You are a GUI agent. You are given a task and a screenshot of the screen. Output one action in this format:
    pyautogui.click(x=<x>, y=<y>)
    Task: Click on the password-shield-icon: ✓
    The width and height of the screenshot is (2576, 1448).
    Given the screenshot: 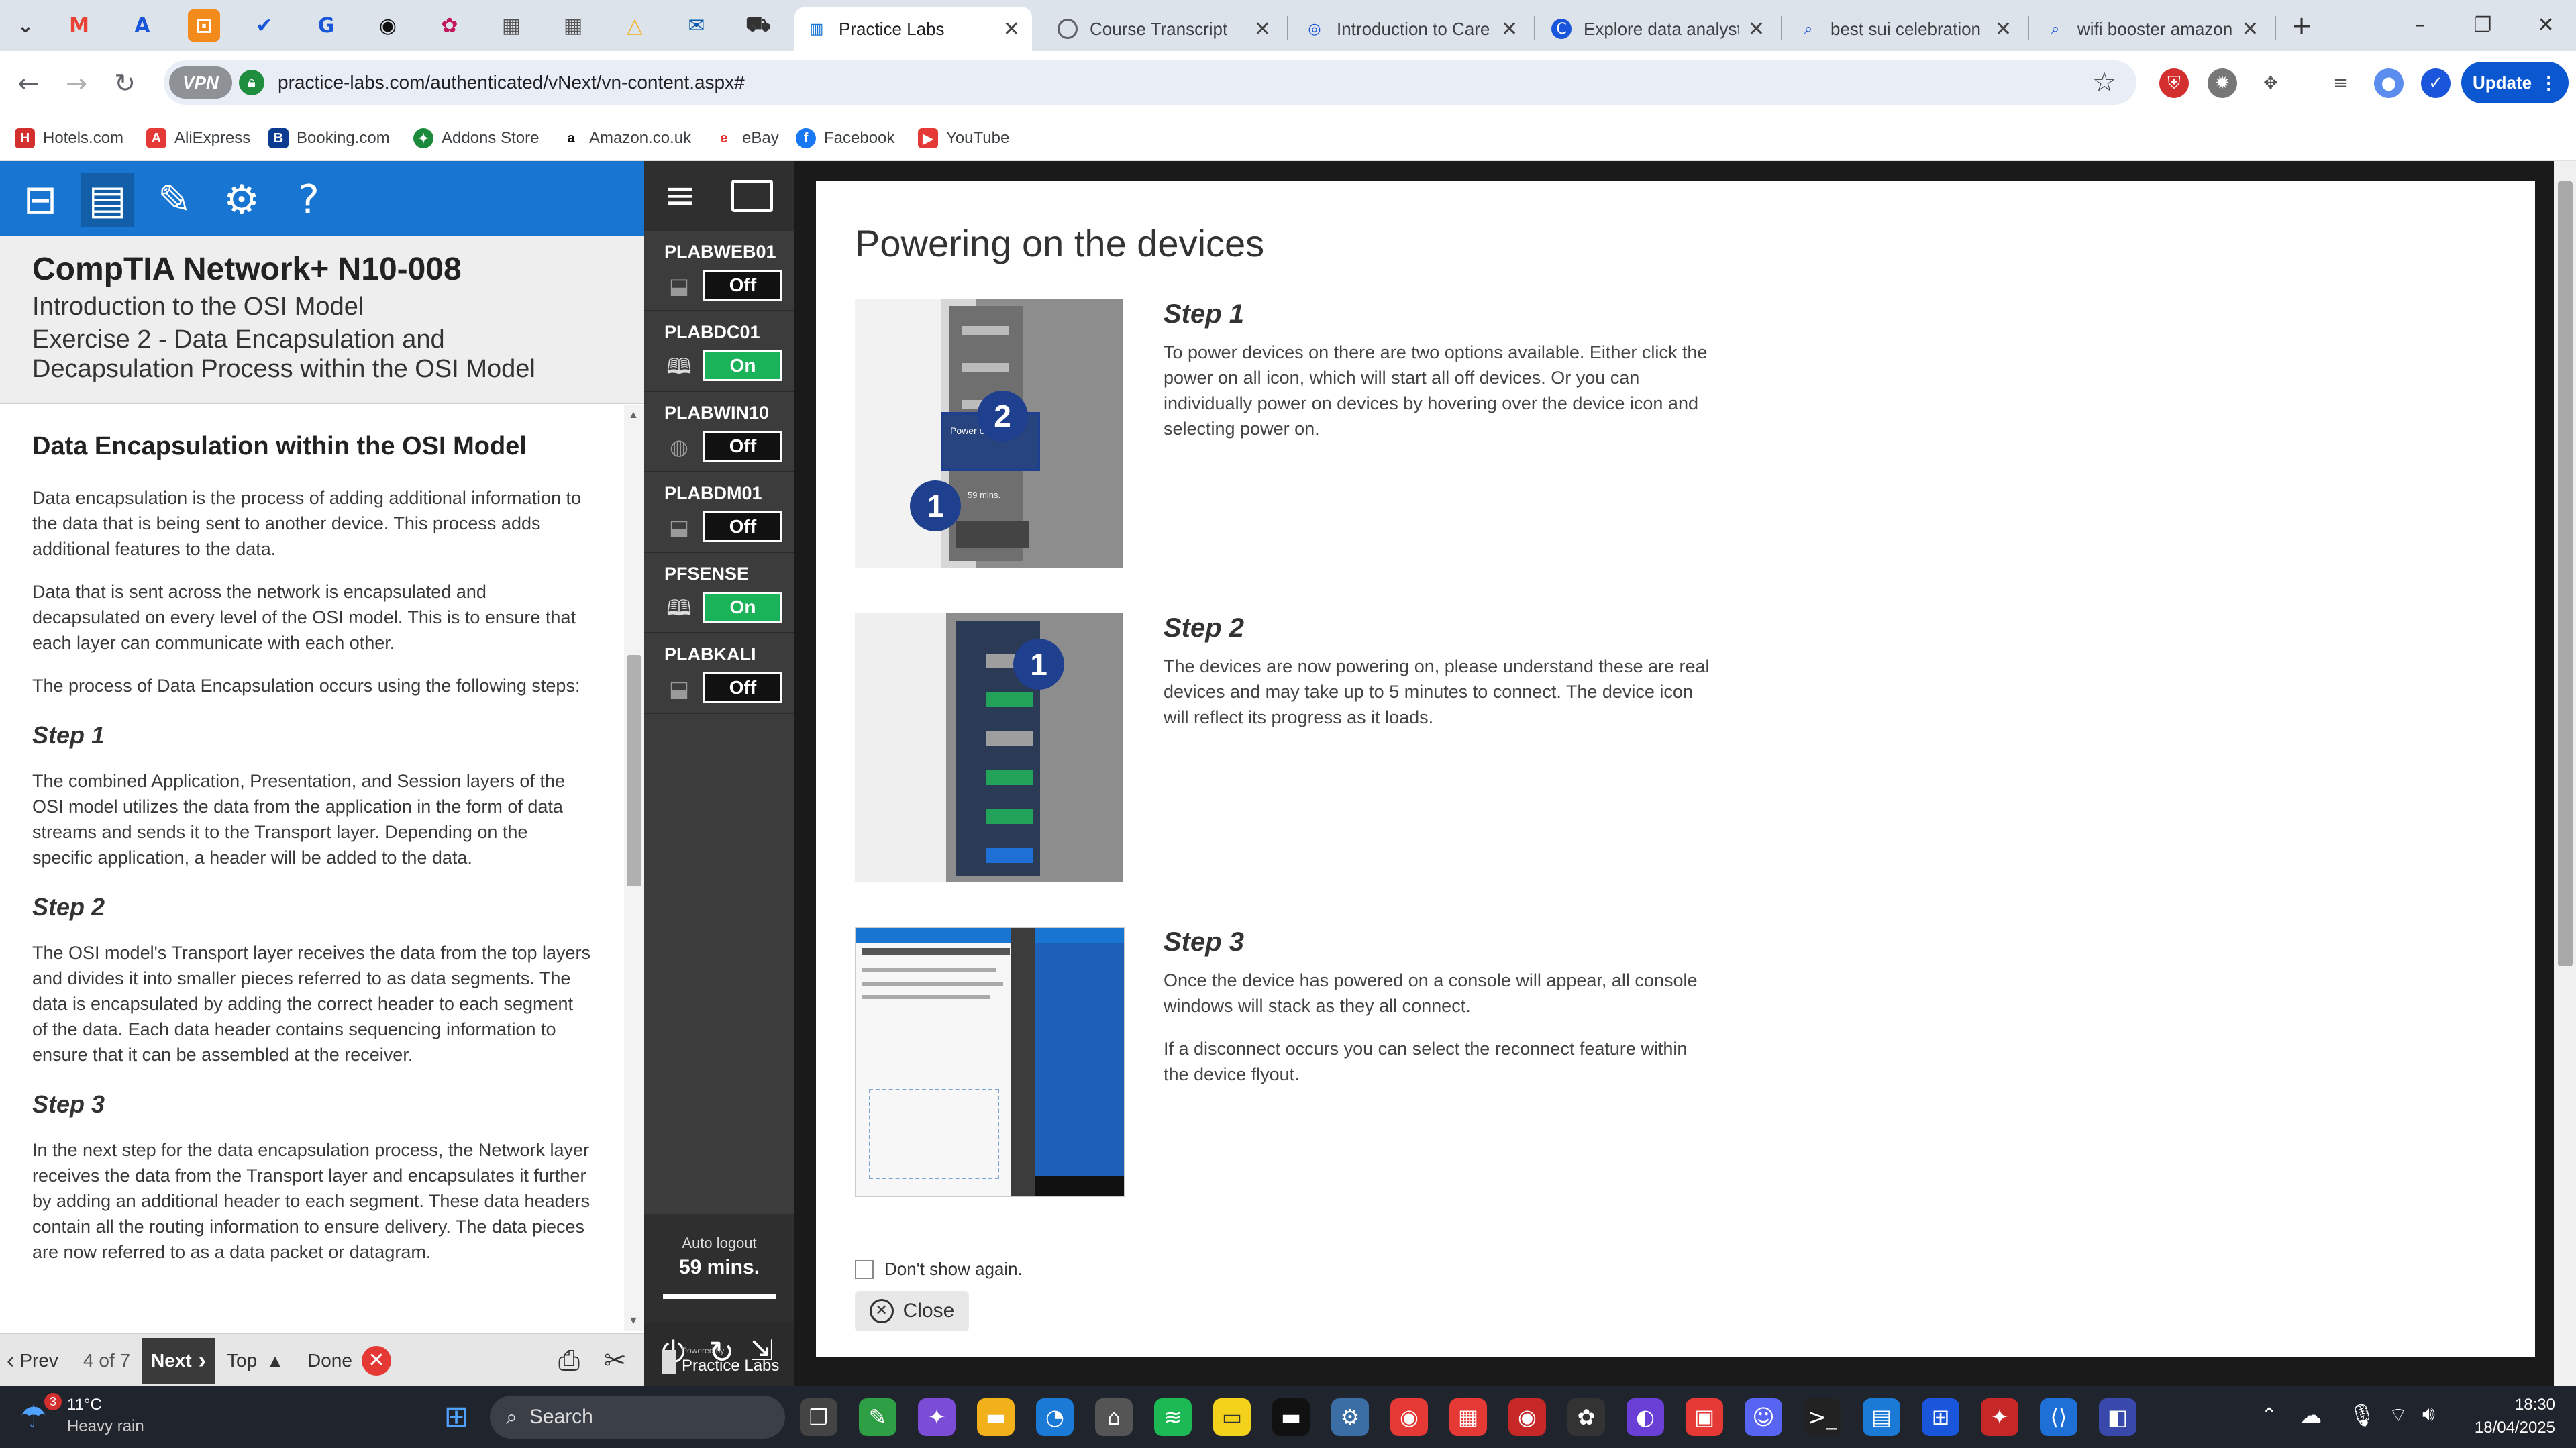 What is the action you would take?
    pyautogui.click(x=2436, y=83)
    